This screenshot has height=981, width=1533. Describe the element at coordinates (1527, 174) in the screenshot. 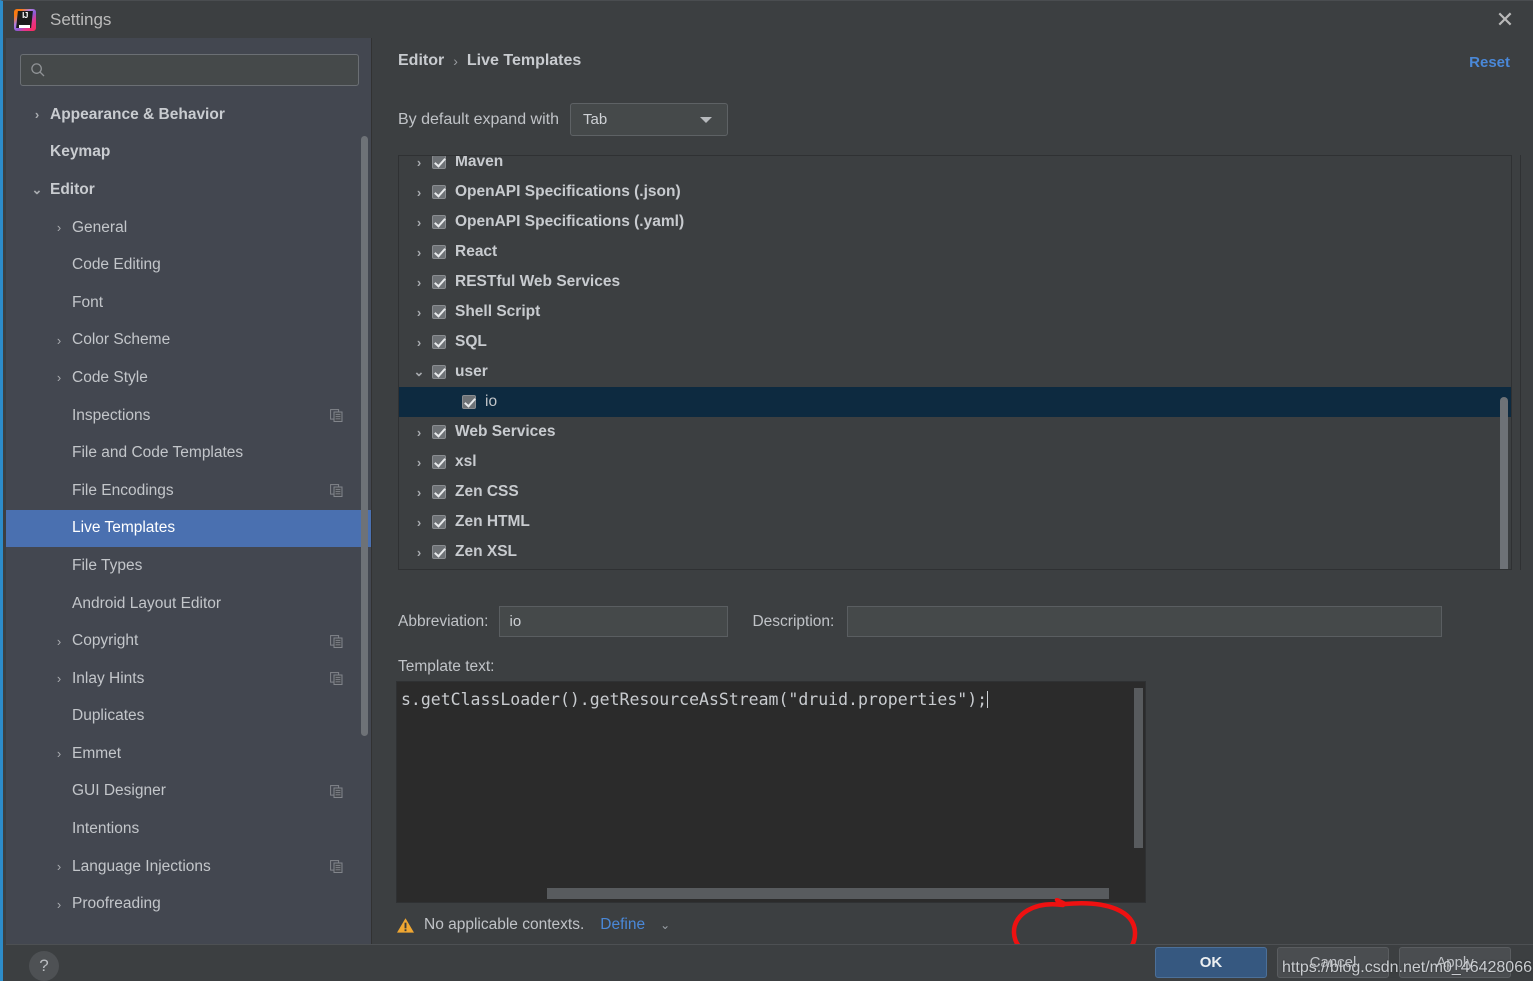

I see `add-template-button` at that location.